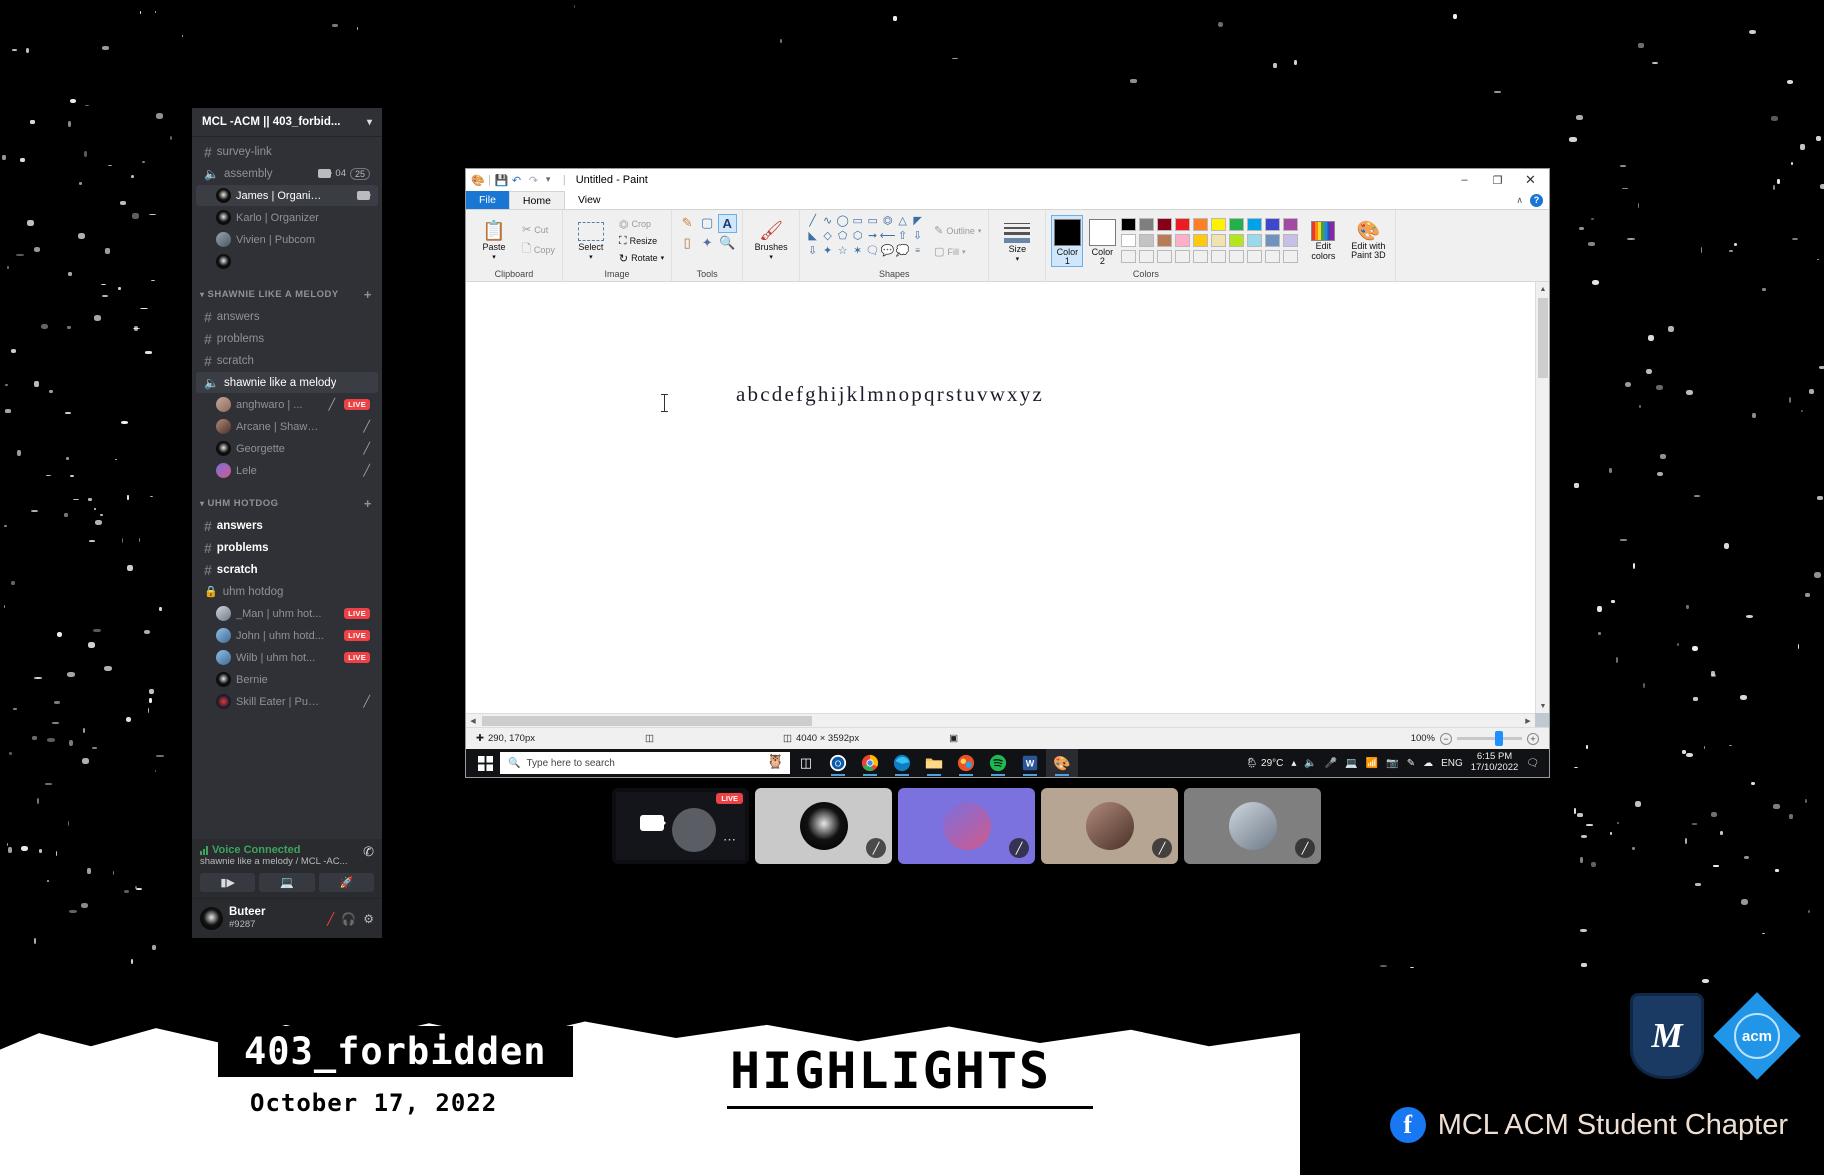 The image size is (1824, 1175). I want to click on right-arrow-shape-icon: ➞, so click(872, 235).